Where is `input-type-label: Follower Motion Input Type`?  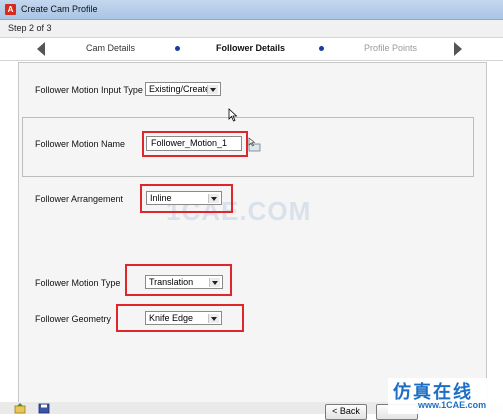 input-type-label: Follower Motion Input Type is located at coordinates (89, 90).